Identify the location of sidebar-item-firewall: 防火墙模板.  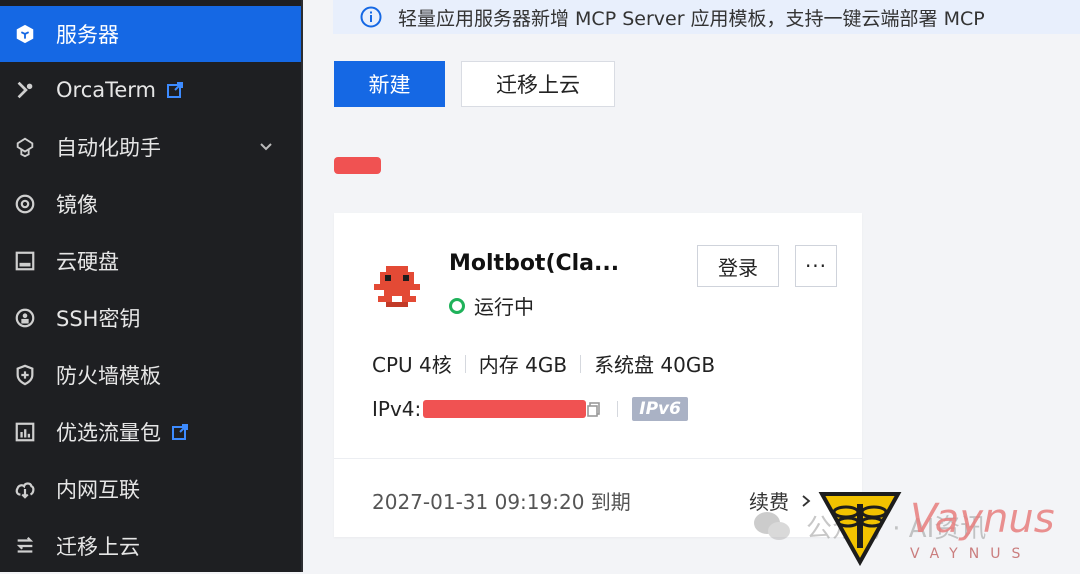
(150, 375).